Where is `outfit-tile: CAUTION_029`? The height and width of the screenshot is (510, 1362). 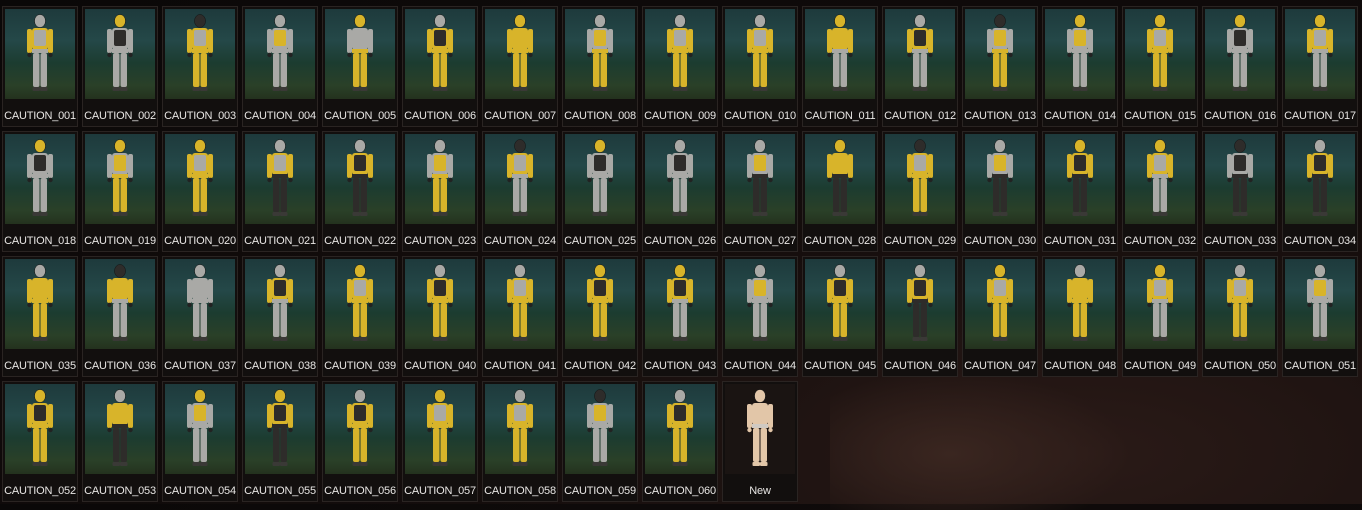 outfit-tile: CAUTION_029 is located at coordinates (920, 191).